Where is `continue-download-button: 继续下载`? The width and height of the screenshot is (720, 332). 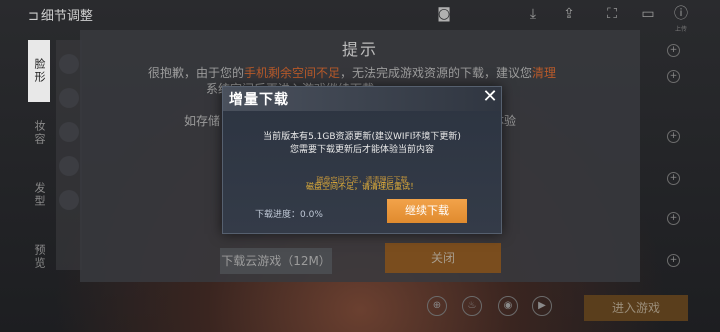 continue-download-button: 继续下载 is located at coordinates (427, 211).